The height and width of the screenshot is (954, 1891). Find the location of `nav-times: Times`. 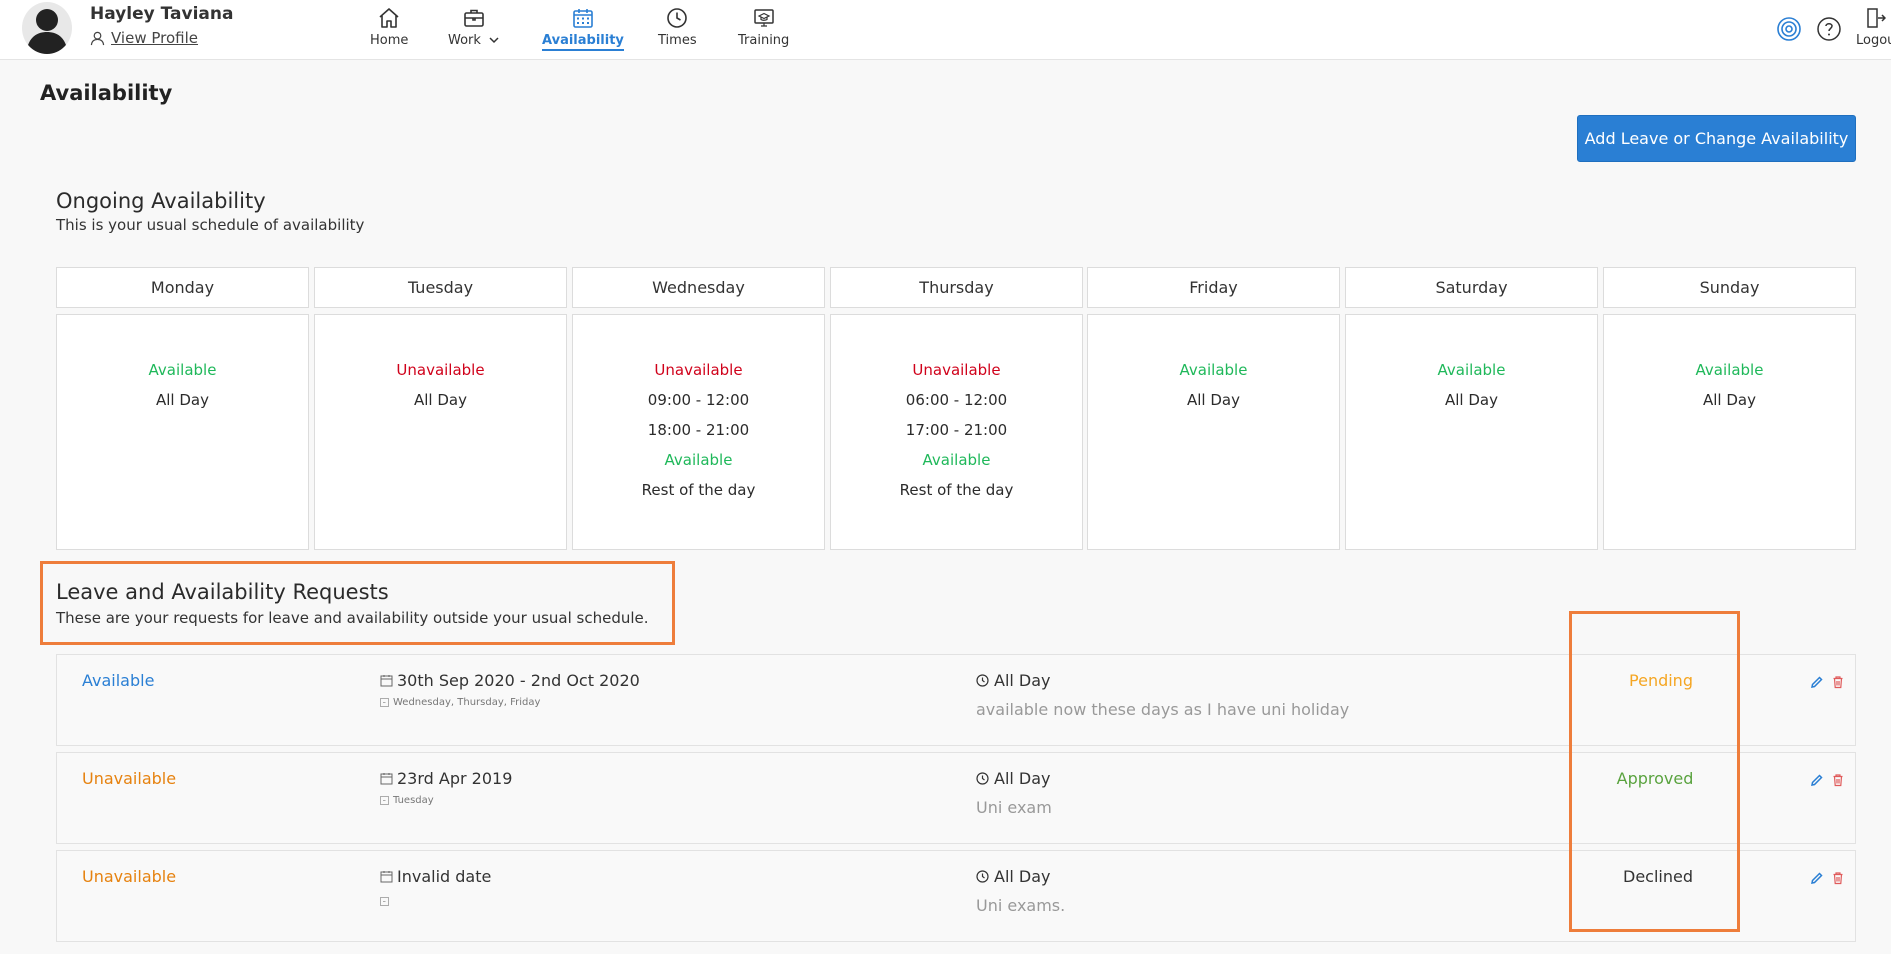

nav-times: Times is located at coordinates (677, 27).